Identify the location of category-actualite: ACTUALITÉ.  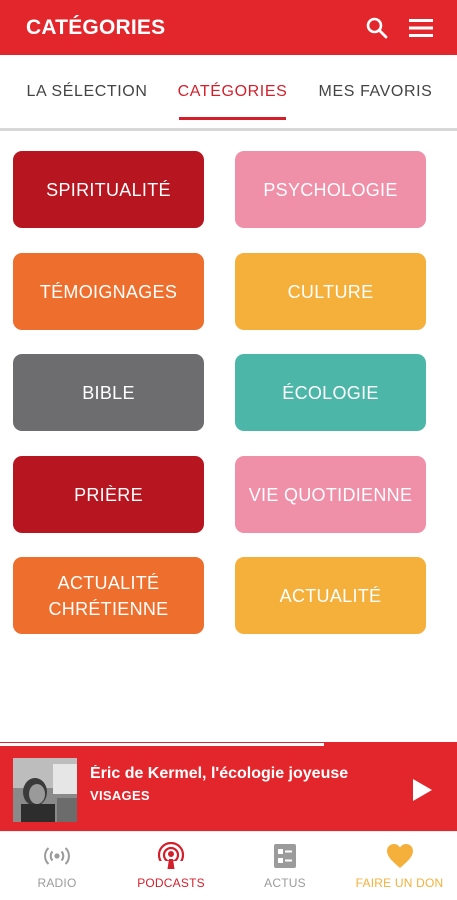
(330, 595).